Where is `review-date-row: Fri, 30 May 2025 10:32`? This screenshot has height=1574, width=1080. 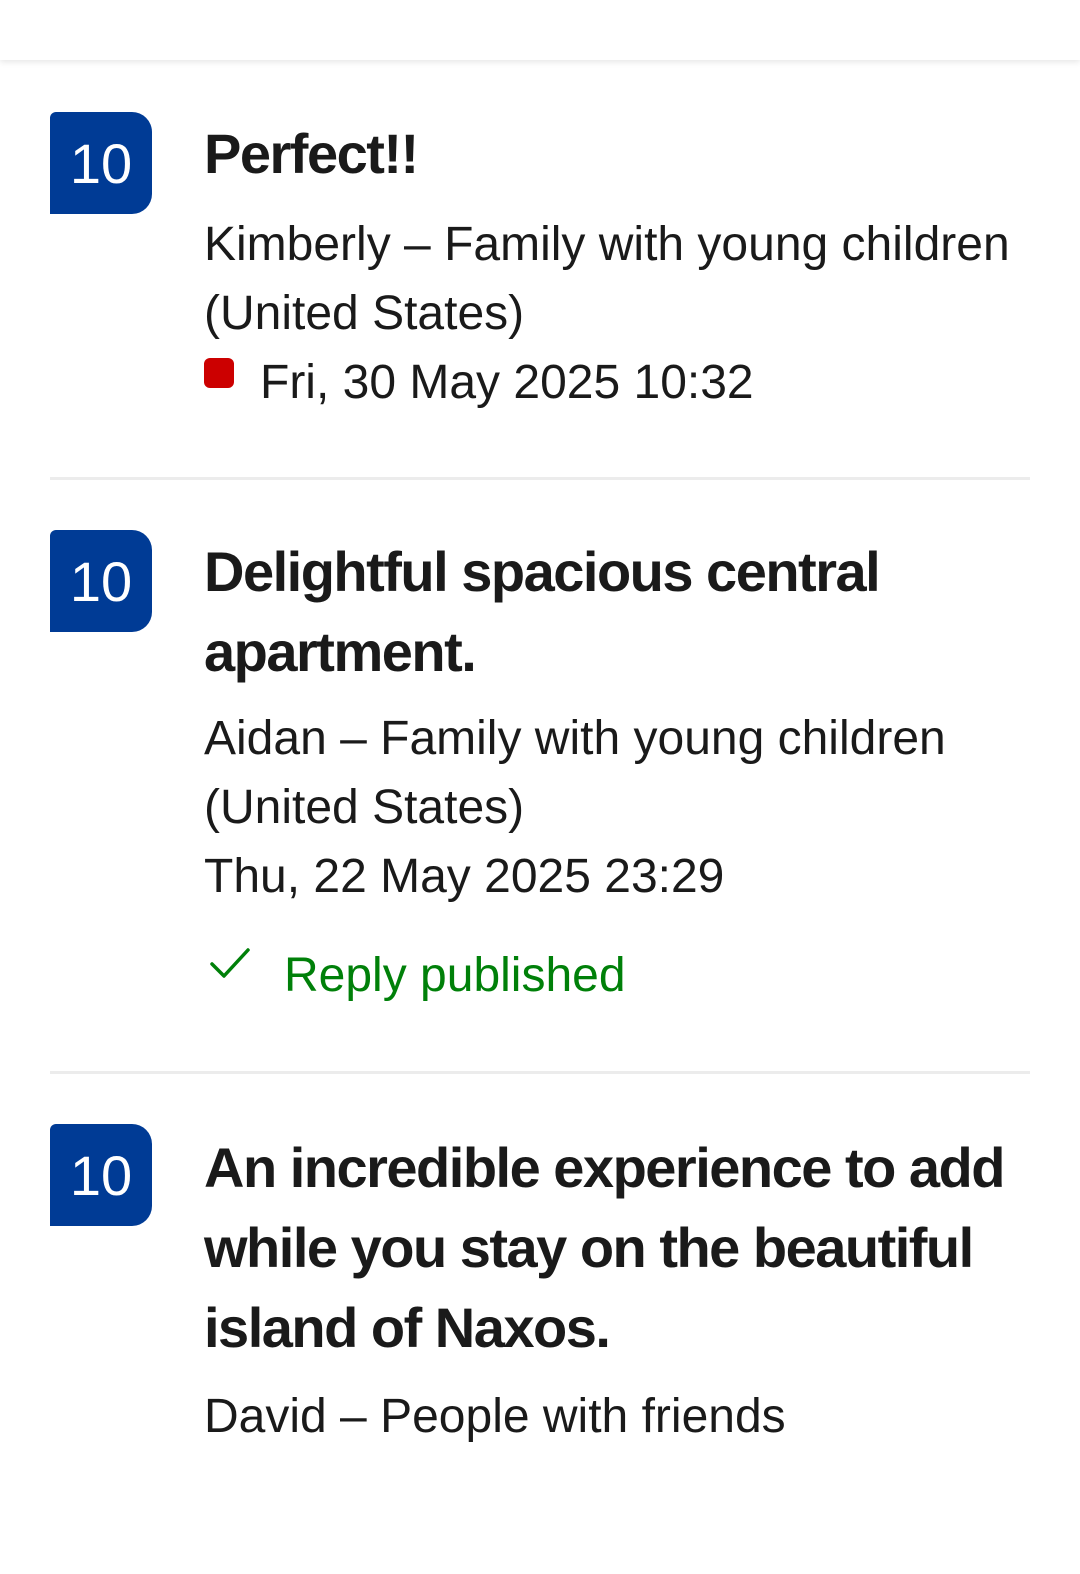 review-date-row: Fri, 30 May 2025 10:32 is located at coordinates (619, 382).